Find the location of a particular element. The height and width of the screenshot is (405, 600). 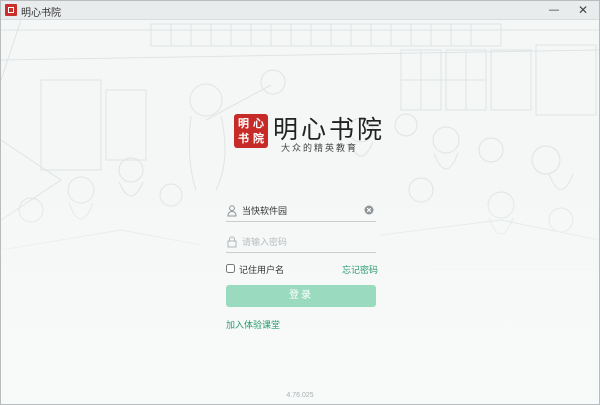

user-icon is located at coordinates (232, 211).